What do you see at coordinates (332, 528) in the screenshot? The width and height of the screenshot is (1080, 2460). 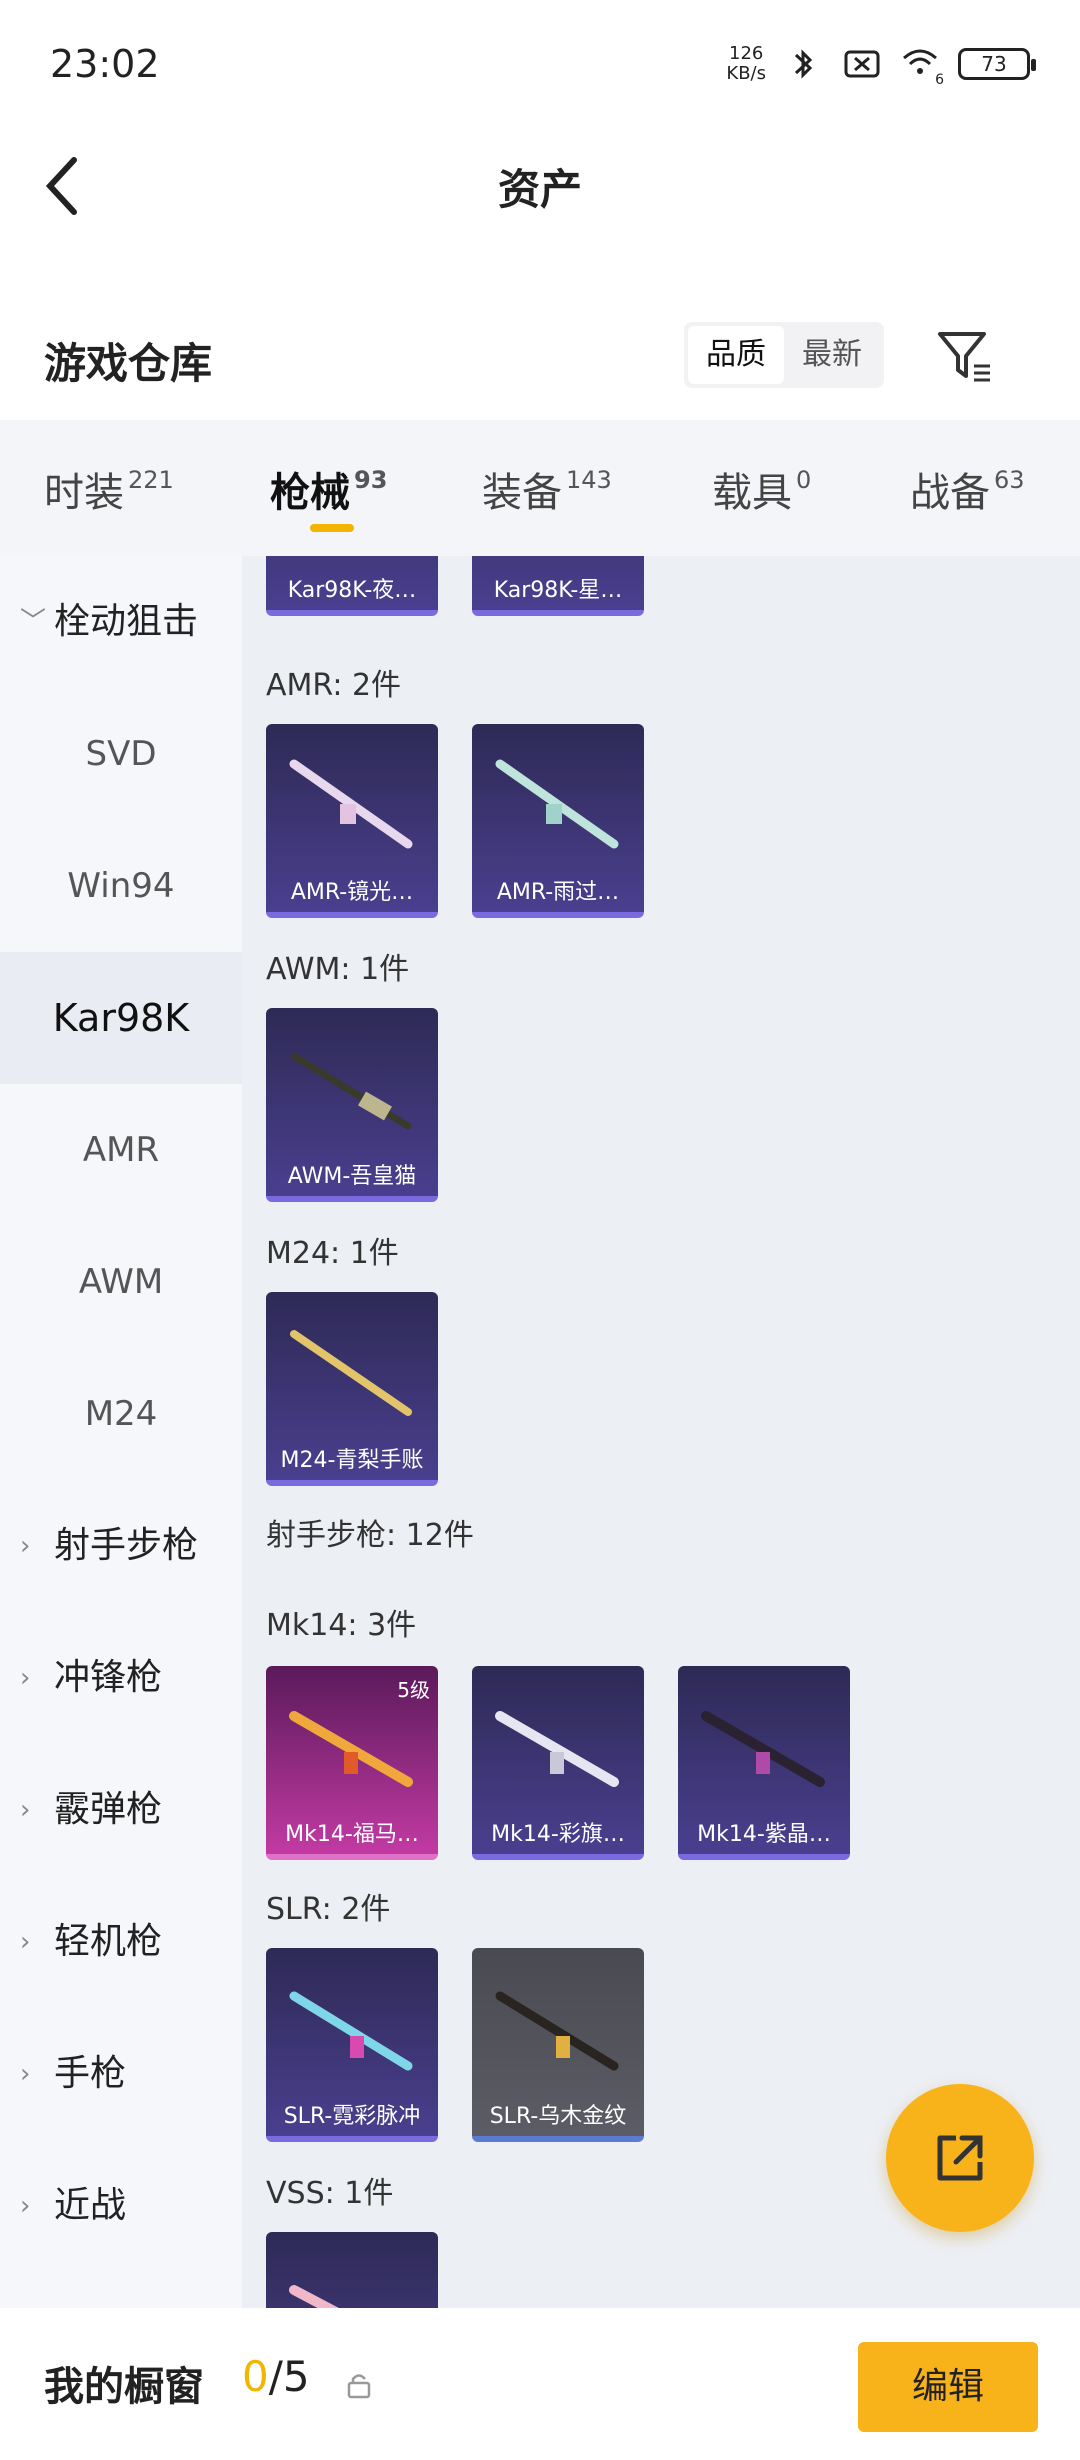 I see `active-tab-indicator` at bounding box center [332, 528].